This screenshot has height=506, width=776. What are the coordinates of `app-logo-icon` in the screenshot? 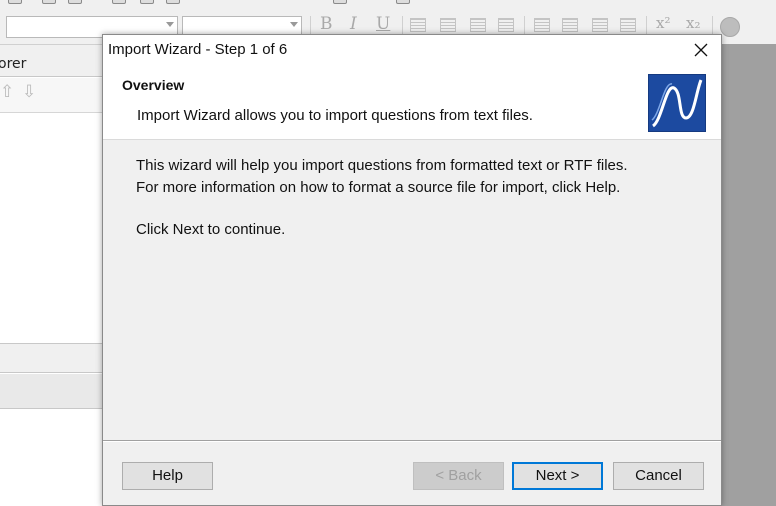 It's located at (677, 103).